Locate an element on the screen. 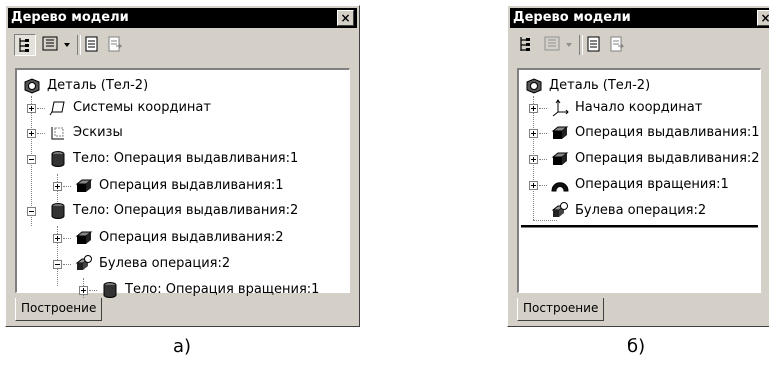  tree-item-label: Тело: Операция выдавливания:1 is located at coordinates (186, 158).